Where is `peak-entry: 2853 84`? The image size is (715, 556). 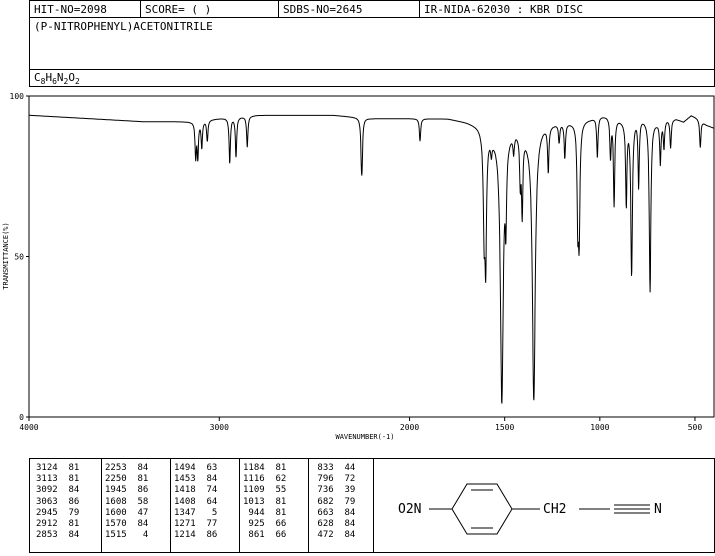 peak-entry: 2853 84 is located at coordinates (58, 535).